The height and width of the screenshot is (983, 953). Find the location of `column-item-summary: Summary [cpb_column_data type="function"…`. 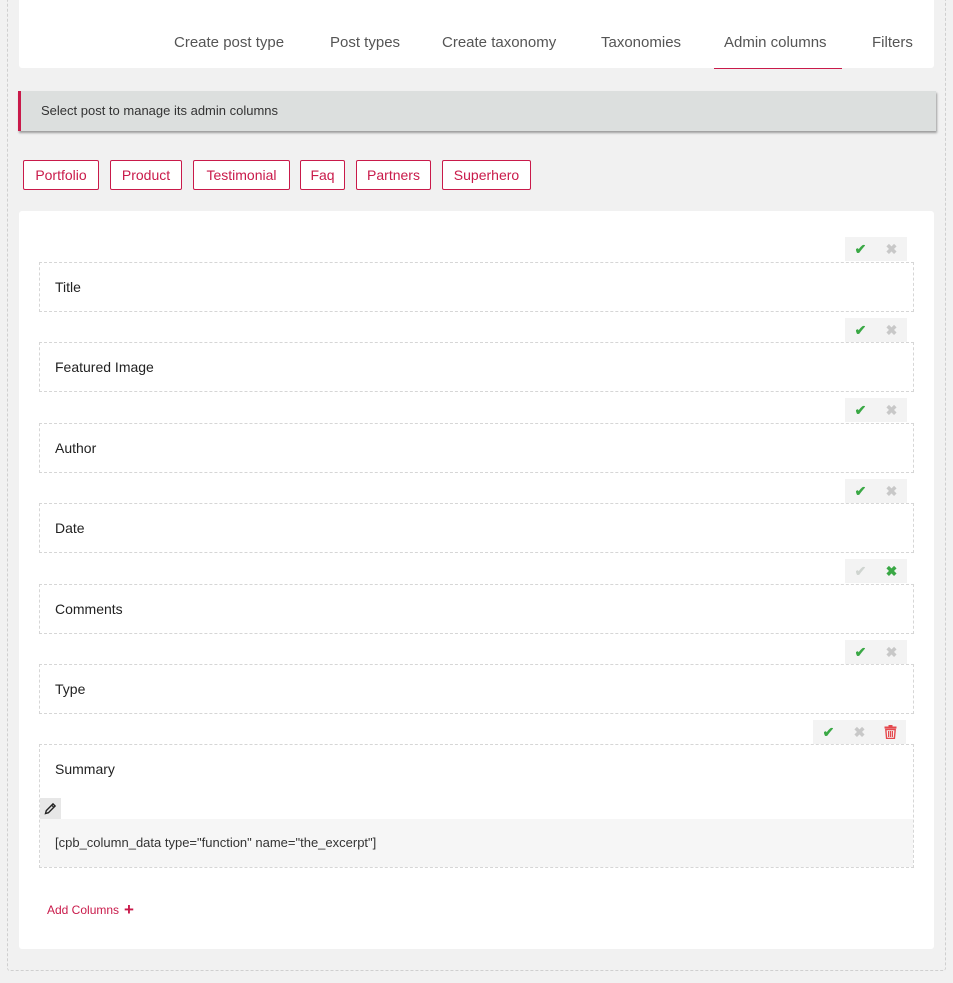

column-item-summary: Summary [cpb_column_data type="function"… is located at coordinates (476, 806).